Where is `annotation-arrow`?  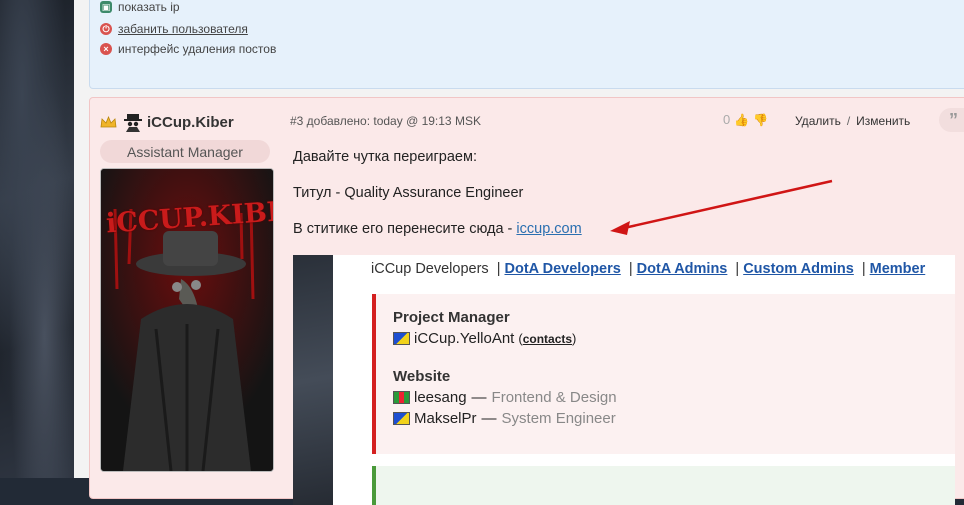
annotation-arrow is located at coordinates (721, 207).